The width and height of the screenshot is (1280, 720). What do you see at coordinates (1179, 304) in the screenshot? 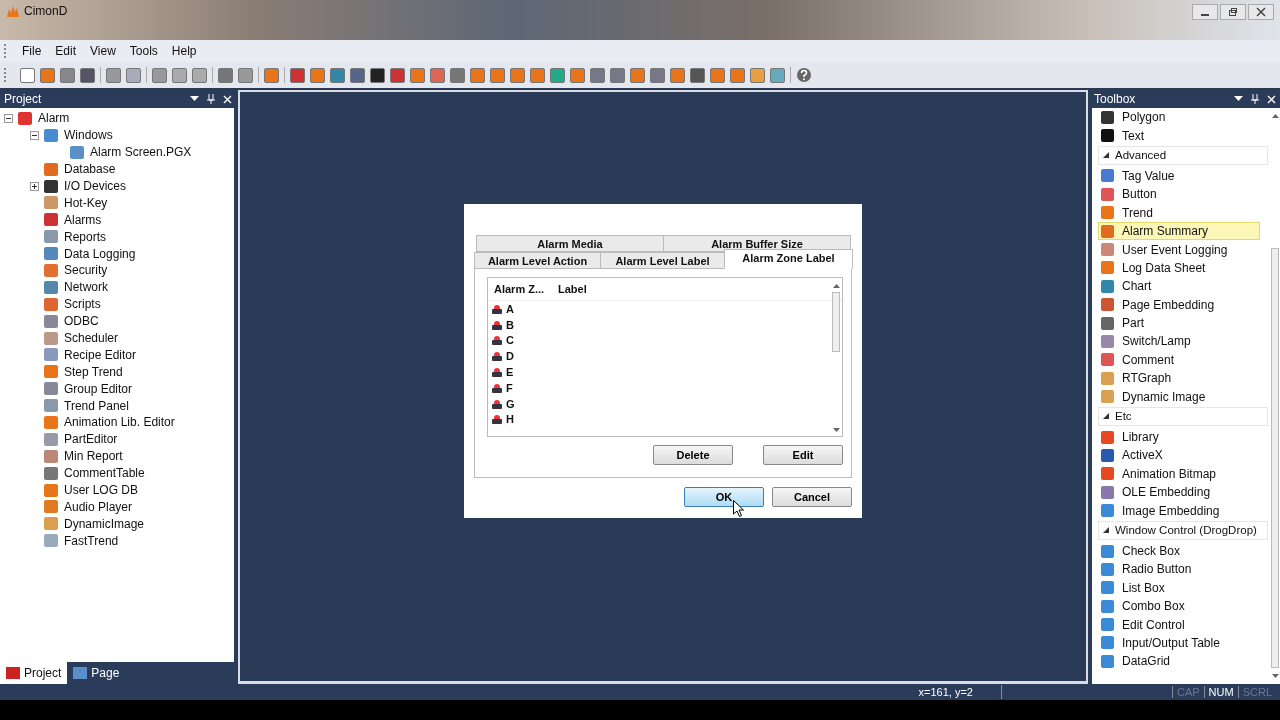
I see `toolbox-item: Page Embedding` at bounding box center [1179, 304].